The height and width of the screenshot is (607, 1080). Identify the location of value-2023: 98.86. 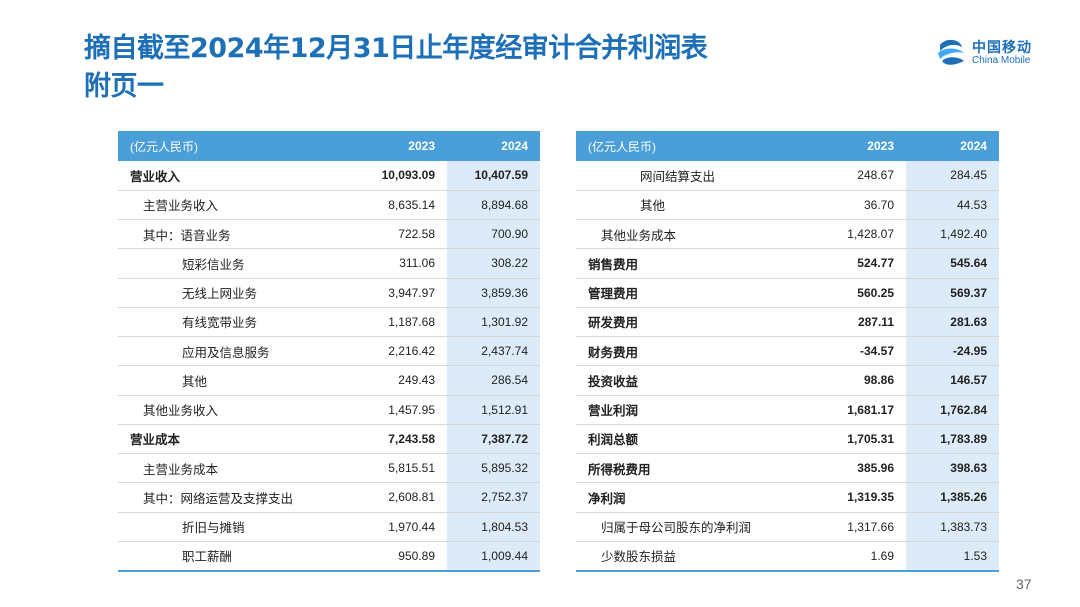
(857, 380).